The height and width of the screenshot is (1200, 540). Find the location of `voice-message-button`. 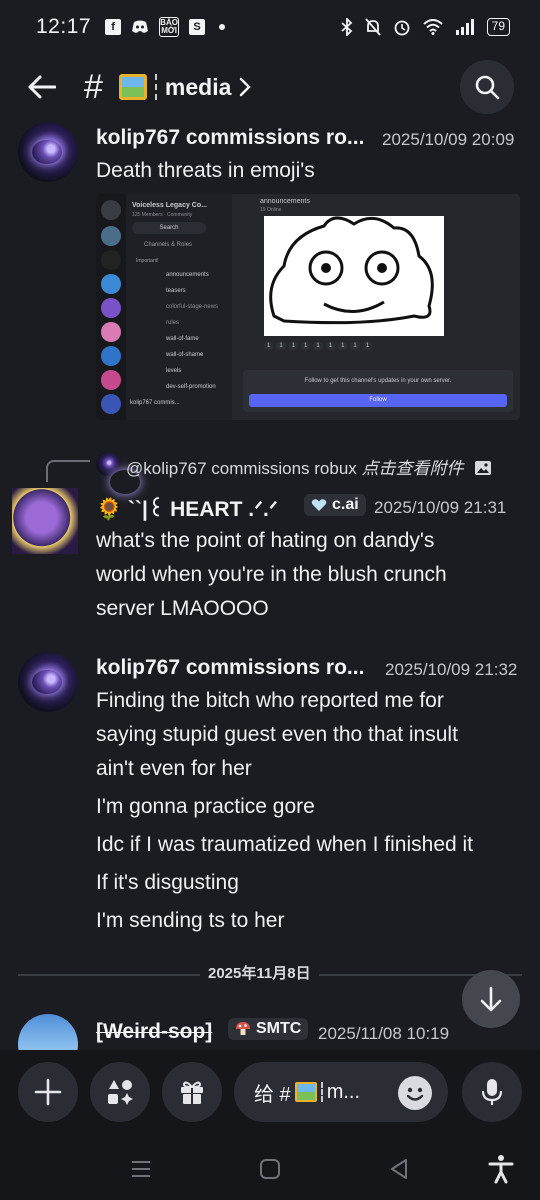

voice-message-button is located at coordinates (492, 1092).